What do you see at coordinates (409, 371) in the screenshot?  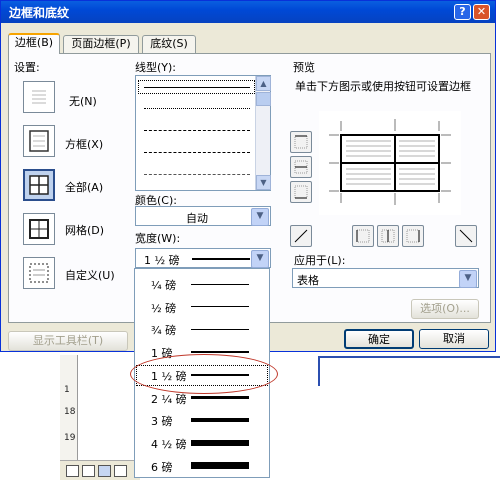 I see `document-table-border` at bounding box center [409, 371].